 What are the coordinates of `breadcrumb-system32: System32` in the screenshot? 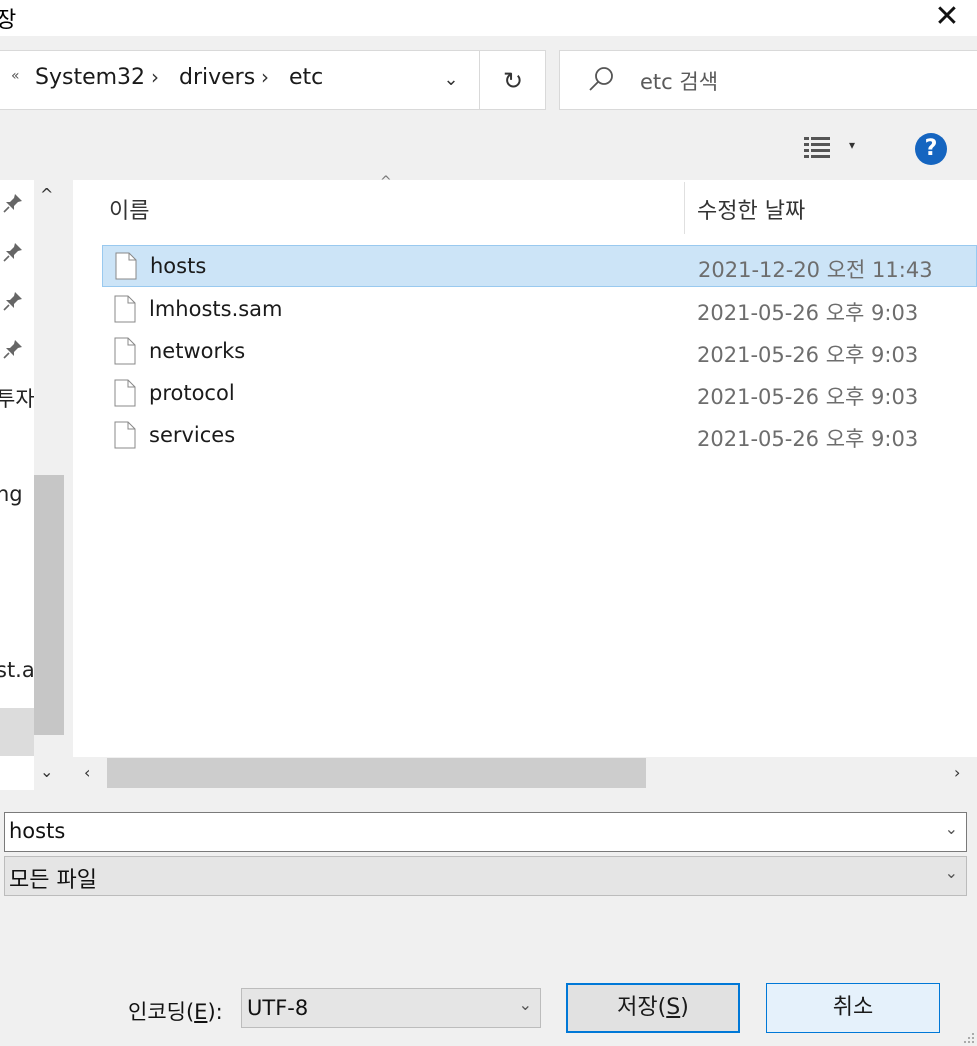 It's located at (90, 77).